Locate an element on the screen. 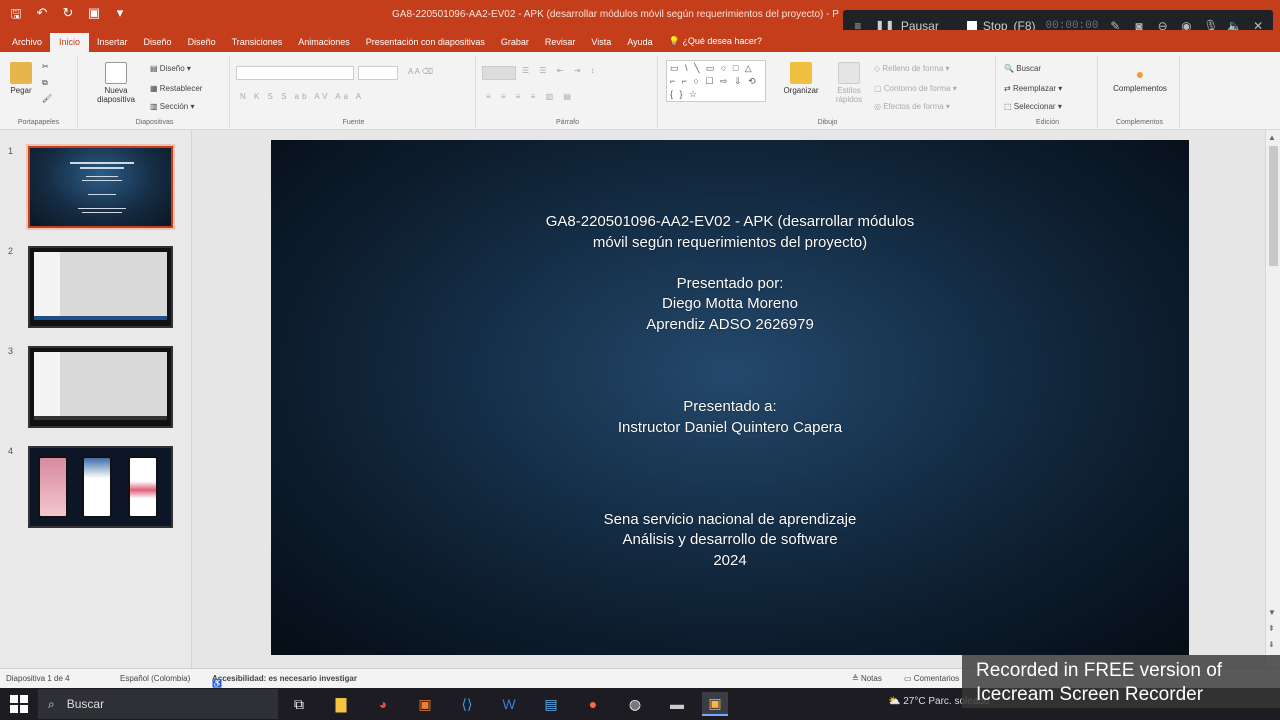 The width and height of the screenshot is (1280, 720). tell-me-box: 💡 ¿Qué desea hacer? is located at coordinates (715, 44).